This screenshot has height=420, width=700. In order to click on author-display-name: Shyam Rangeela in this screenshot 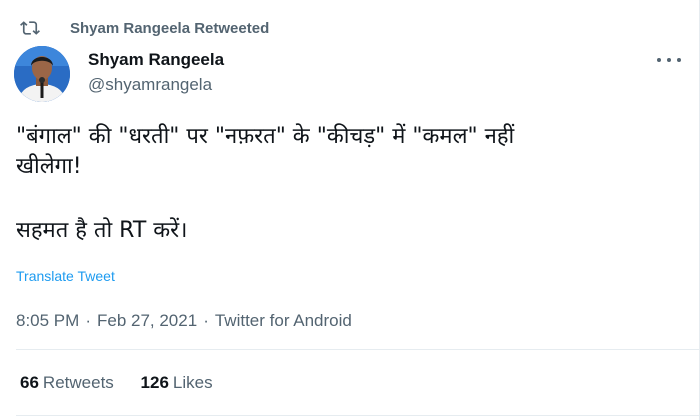, I will do `click(156, 60)`.